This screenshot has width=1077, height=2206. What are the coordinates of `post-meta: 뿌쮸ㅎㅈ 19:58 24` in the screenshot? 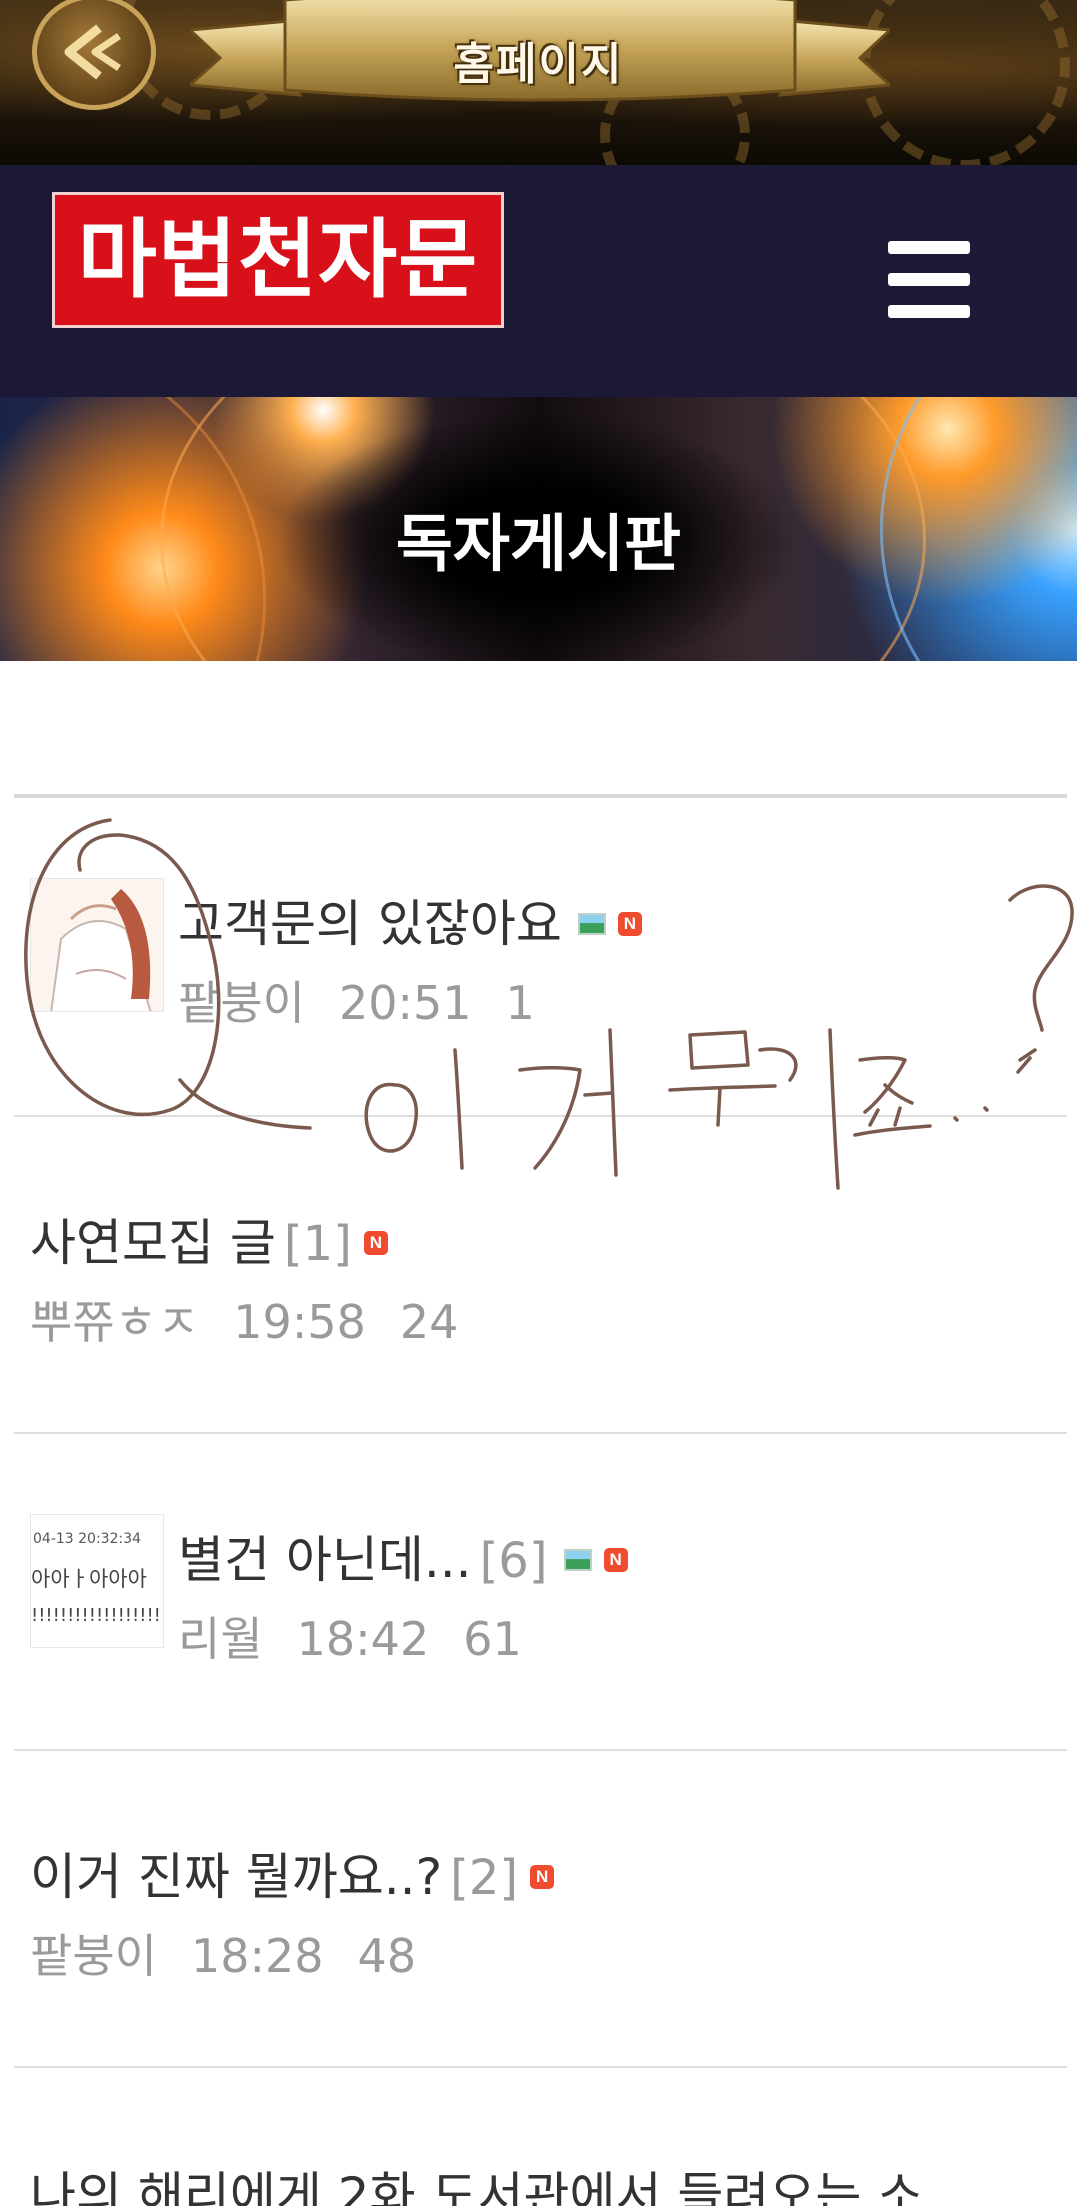 It's located at (261, 1319).